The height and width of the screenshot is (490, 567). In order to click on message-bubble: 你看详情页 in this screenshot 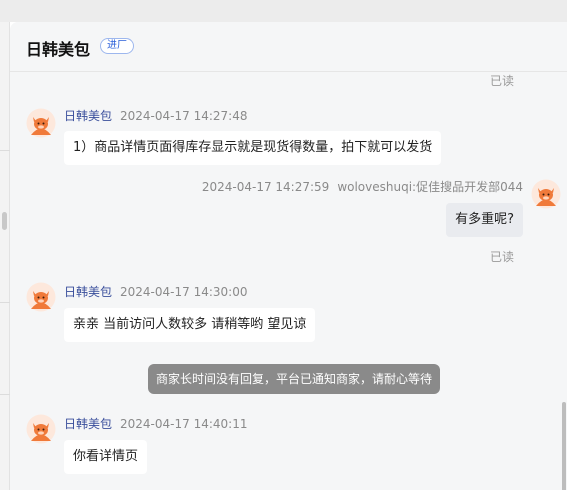, I will do `click(106, 457)`.